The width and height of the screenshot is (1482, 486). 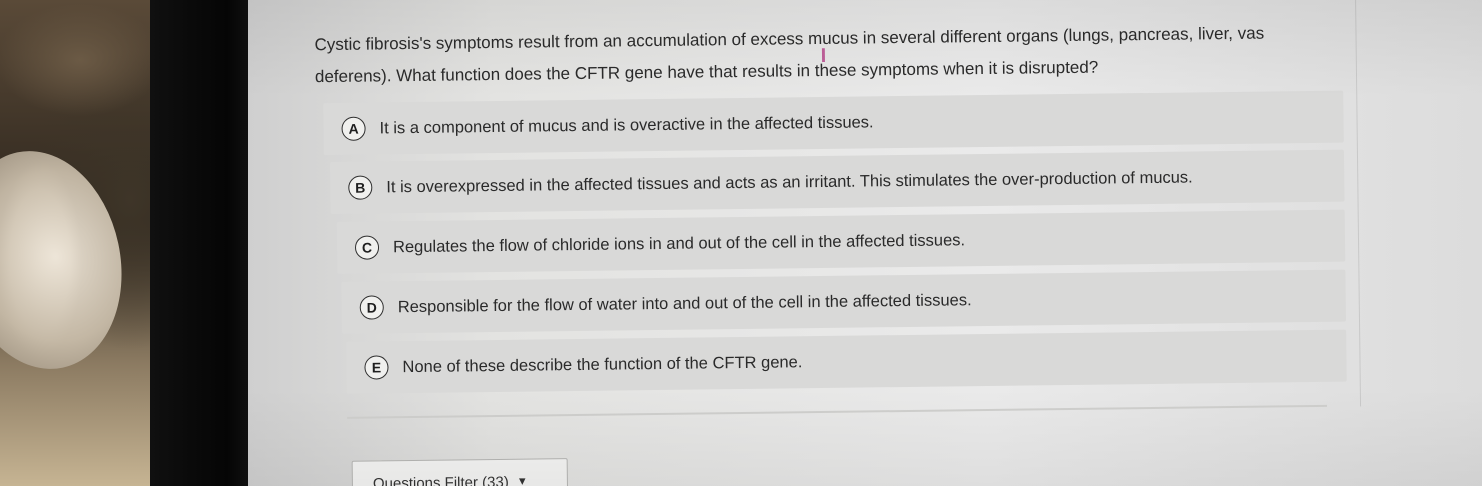 I want to click on option-letter-d: D, so click(x=371, y=307).